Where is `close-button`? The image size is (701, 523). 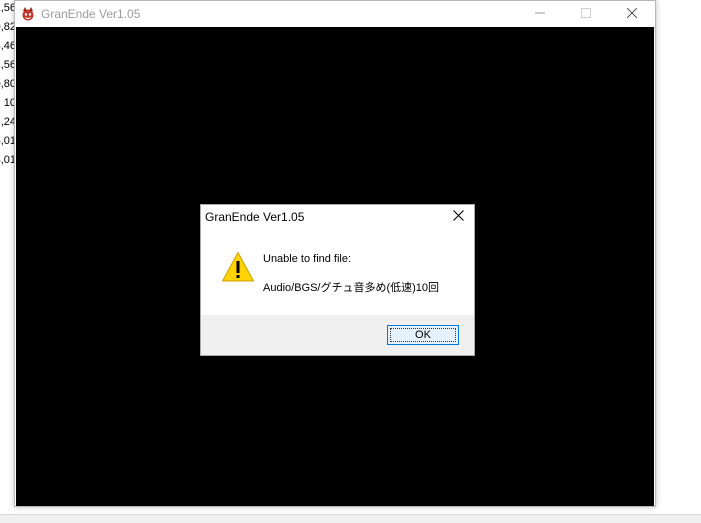
close-button is located at coordinates (632, 14).